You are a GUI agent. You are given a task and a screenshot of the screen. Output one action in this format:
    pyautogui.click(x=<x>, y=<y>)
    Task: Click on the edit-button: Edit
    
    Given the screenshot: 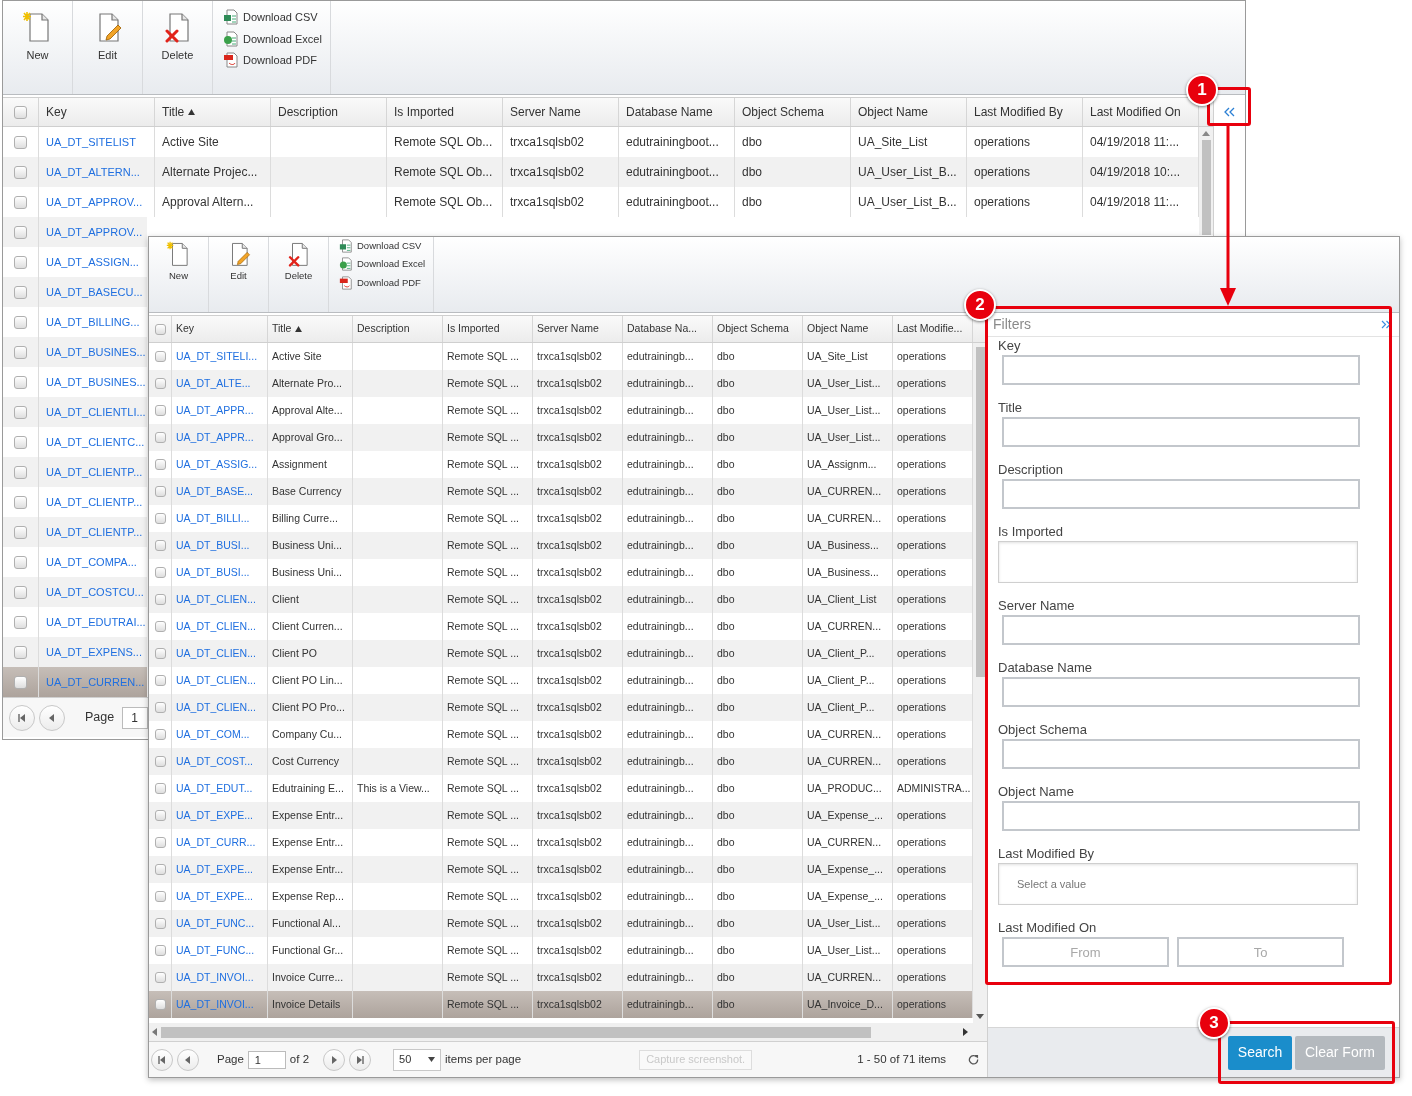 What is the action you would take?
    pyautogui.click(x=107, y=37)
    